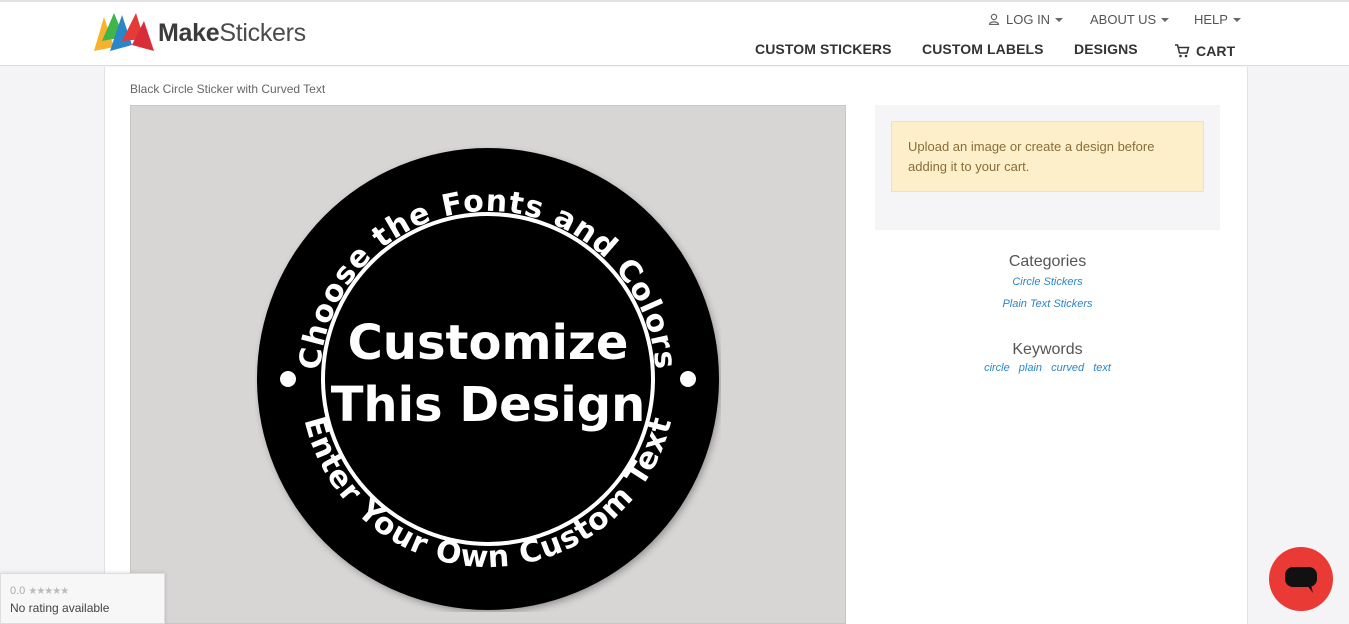  What do you see at coordinates (1211, 19) in the screenshot?
I see `help-label: HELP` at bounding box center [1211, 19].